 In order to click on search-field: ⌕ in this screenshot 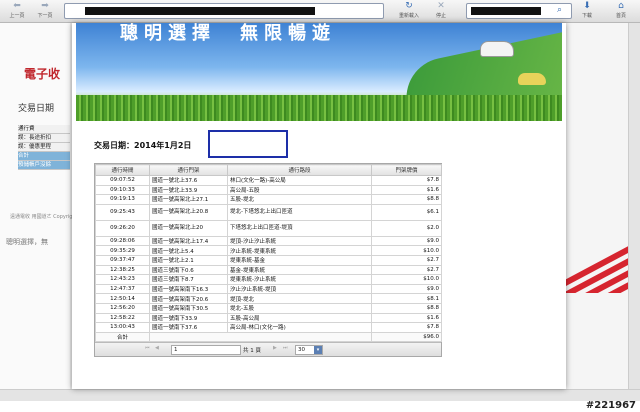, I will do `click(519, 11)`.